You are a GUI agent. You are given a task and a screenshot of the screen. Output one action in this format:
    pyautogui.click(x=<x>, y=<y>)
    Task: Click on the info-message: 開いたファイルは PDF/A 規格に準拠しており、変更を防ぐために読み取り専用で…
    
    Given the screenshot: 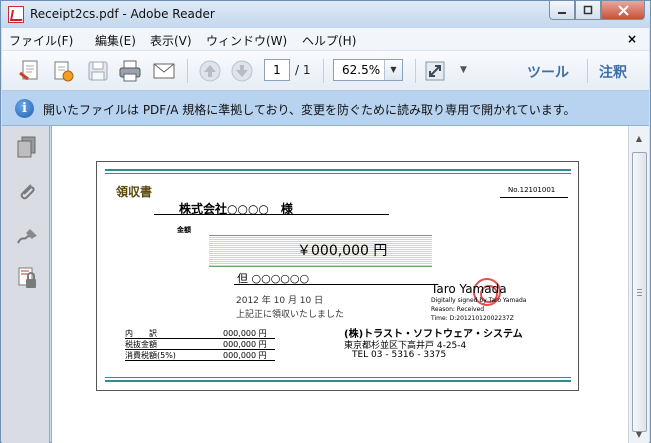 What is the action you would take?
    pyautogui.click(x=309, y=110)
    